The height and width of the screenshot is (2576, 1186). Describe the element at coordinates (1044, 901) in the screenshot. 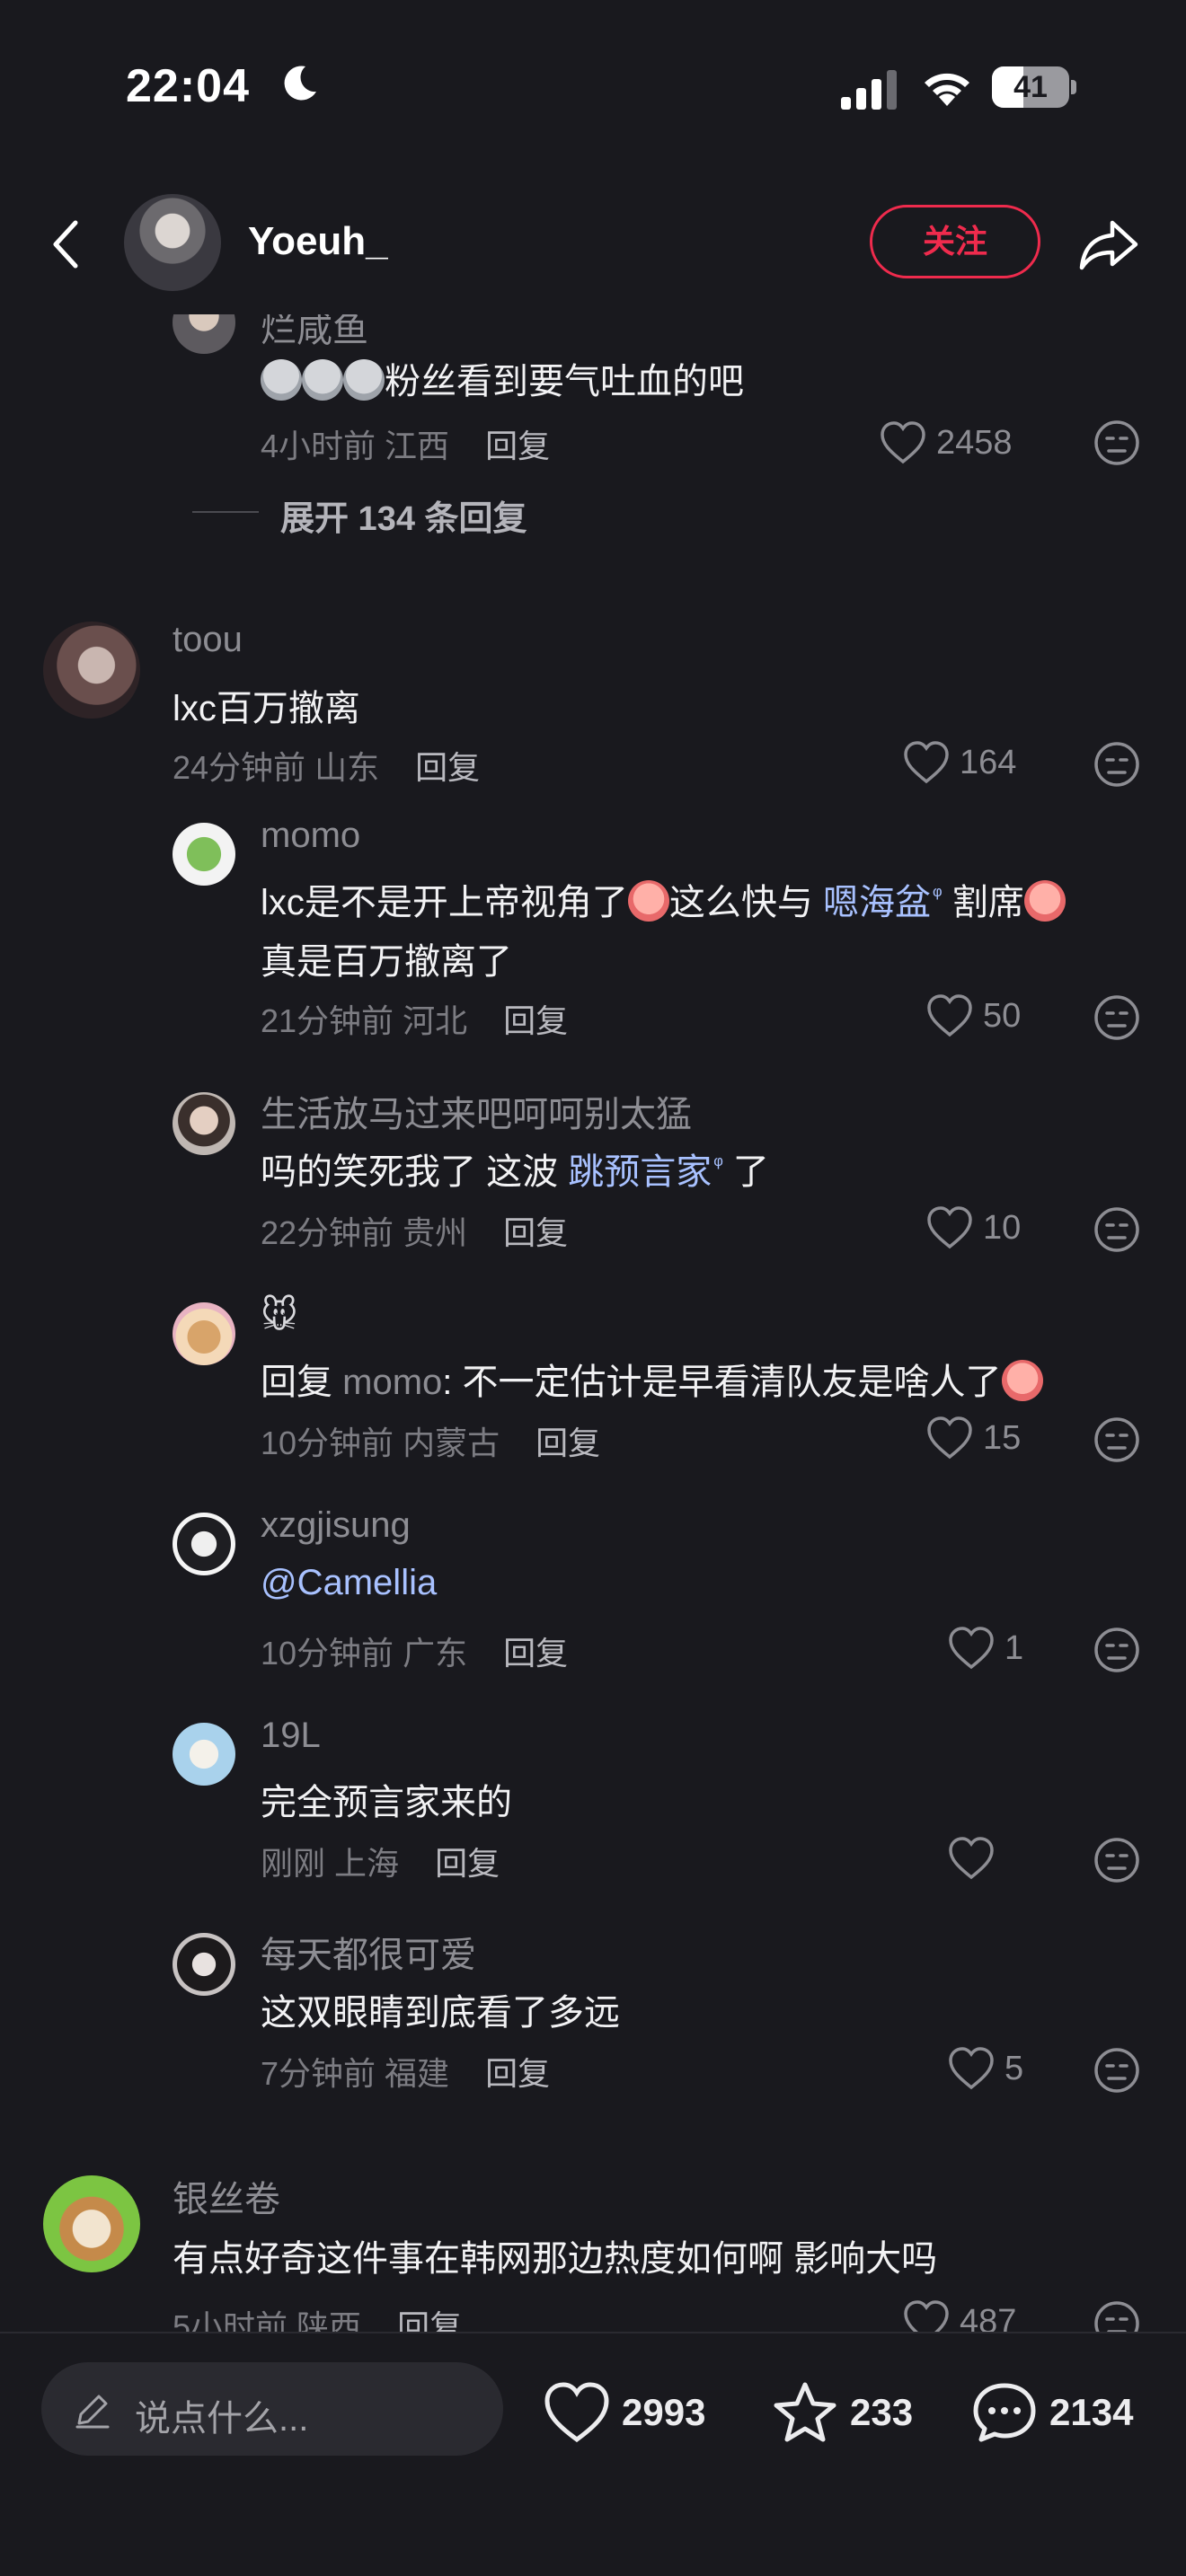

I see `crying-emoji-icon` at that location.